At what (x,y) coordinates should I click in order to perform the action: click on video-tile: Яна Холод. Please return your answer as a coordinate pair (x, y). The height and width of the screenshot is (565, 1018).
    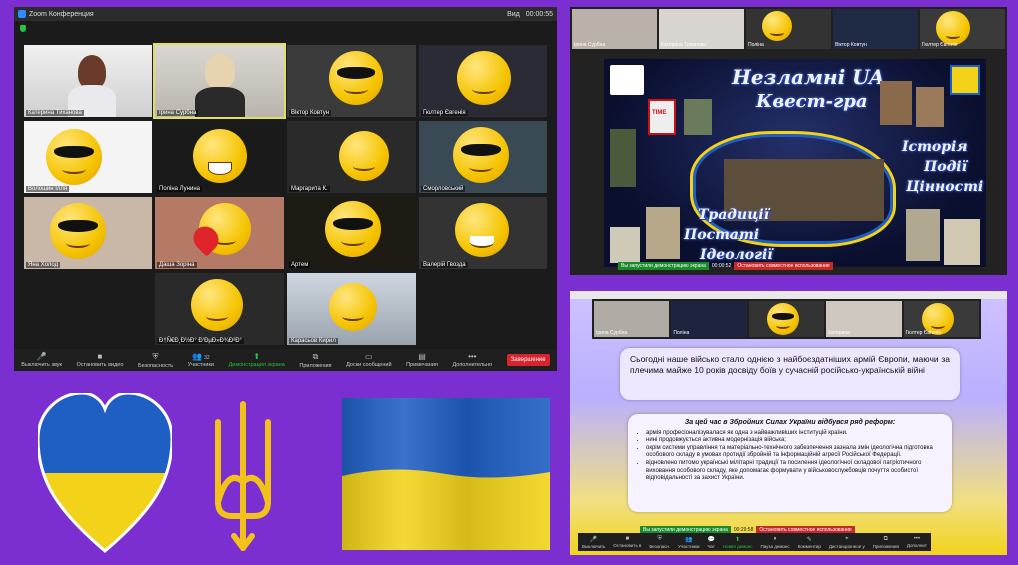
    Looking at the image, I should click on (88, 233).